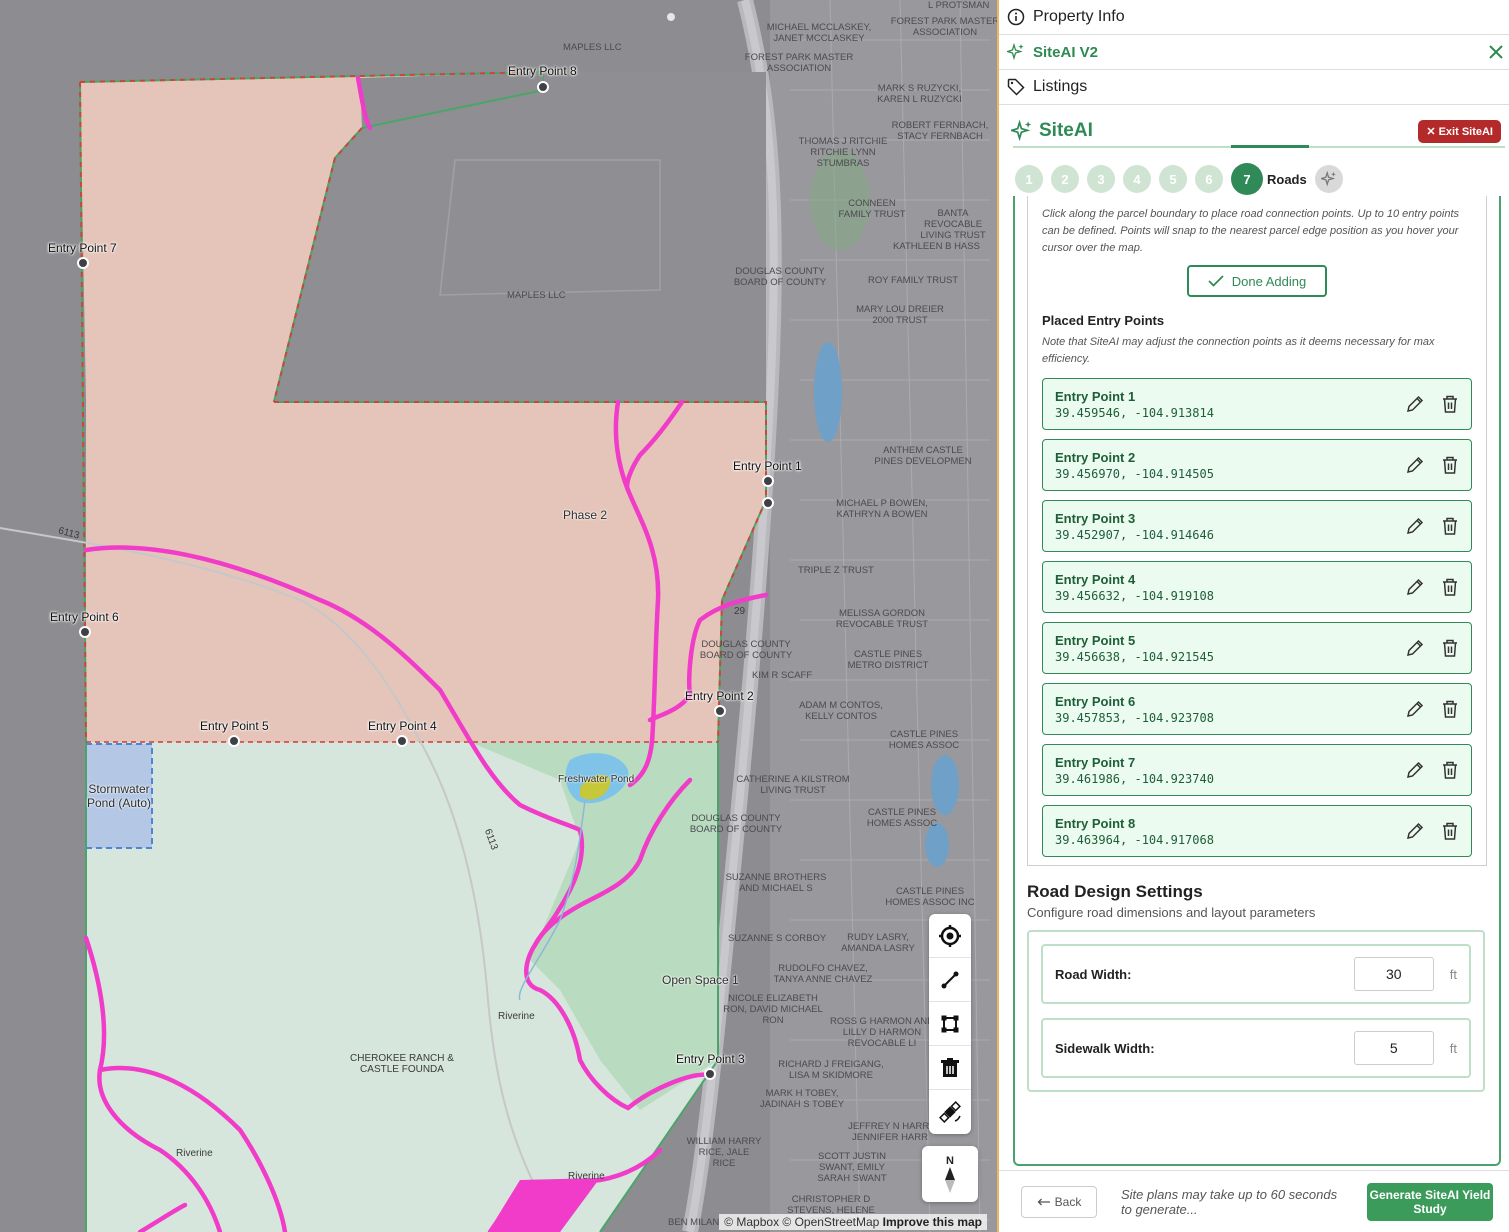 The height and width of the screenshot is (1232, 1509). Describe the element at coordinates (801, 1222) in the screenshot. I see `attribution-text: © Mapbox © OpenStreetMap` at that location.